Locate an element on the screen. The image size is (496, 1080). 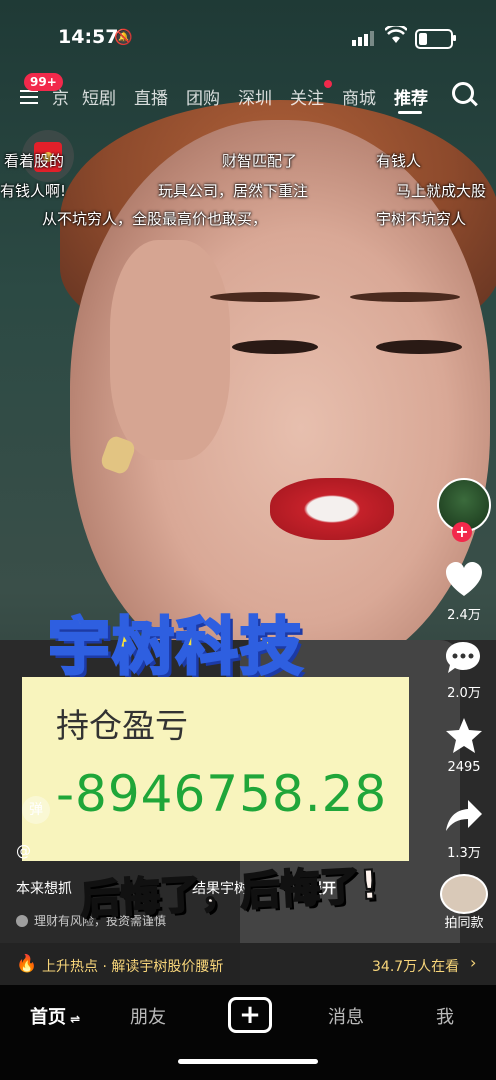
same-style-avatar is located at coordinates (464, 894).